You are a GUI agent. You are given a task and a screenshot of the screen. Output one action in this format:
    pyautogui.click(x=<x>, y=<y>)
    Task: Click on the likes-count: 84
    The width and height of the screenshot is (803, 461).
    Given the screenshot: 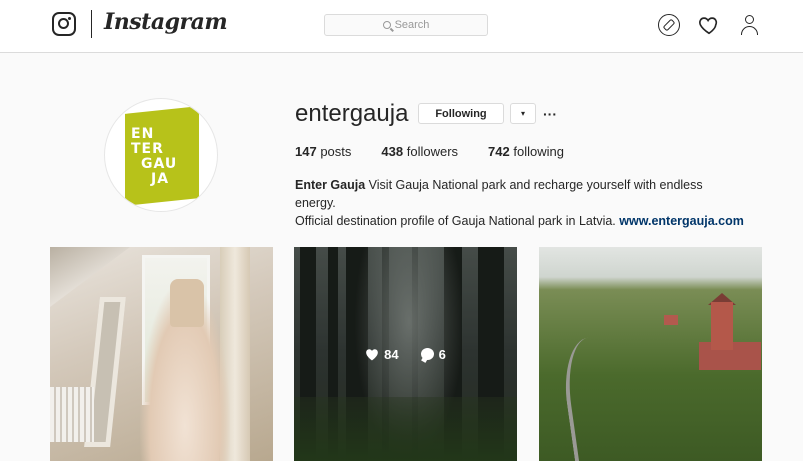 What is the action you would take?
    pyautogui.click(x=382, y=354)
    